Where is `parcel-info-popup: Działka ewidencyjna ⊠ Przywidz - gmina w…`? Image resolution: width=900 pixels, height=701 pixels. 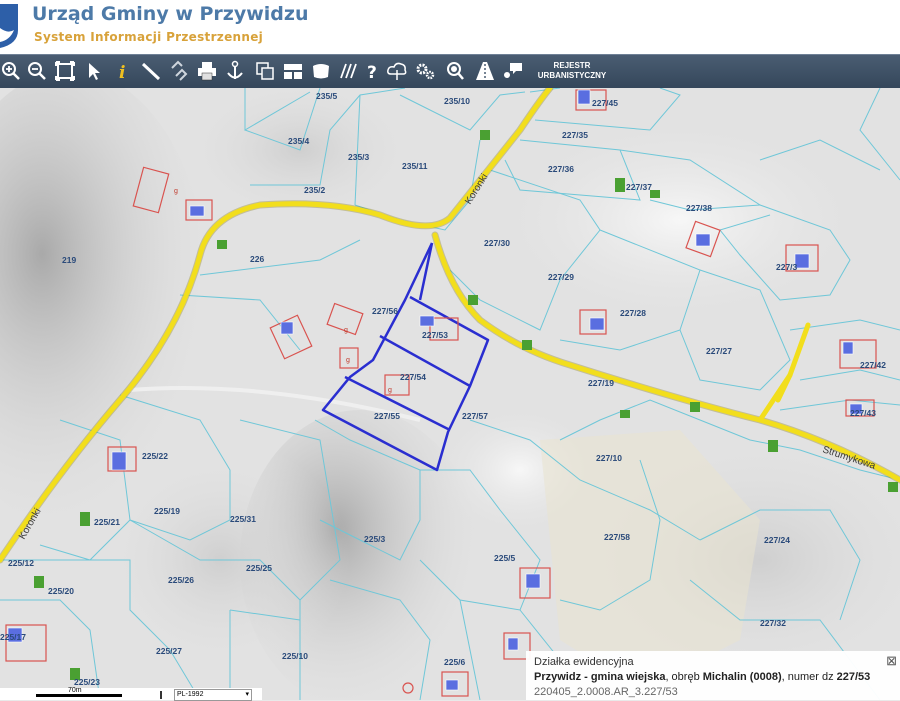 parcel-info-popup: Działka ewidencyjna ⊠ Przywidz - gmina w… is located at coordinates (713, 675).